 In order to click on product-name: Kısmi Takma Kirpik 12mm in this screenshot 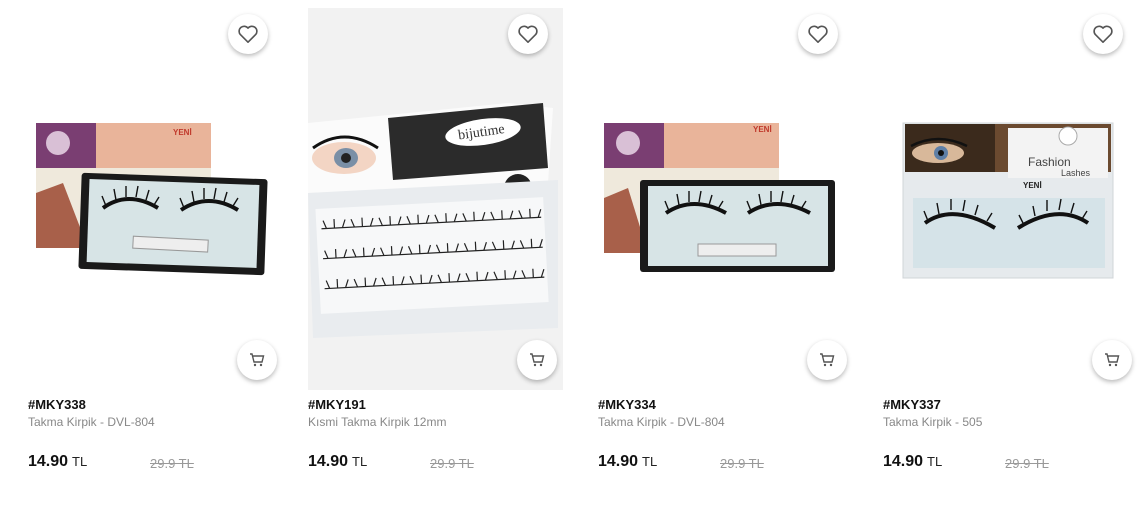, I will do `click(377, 422)`.